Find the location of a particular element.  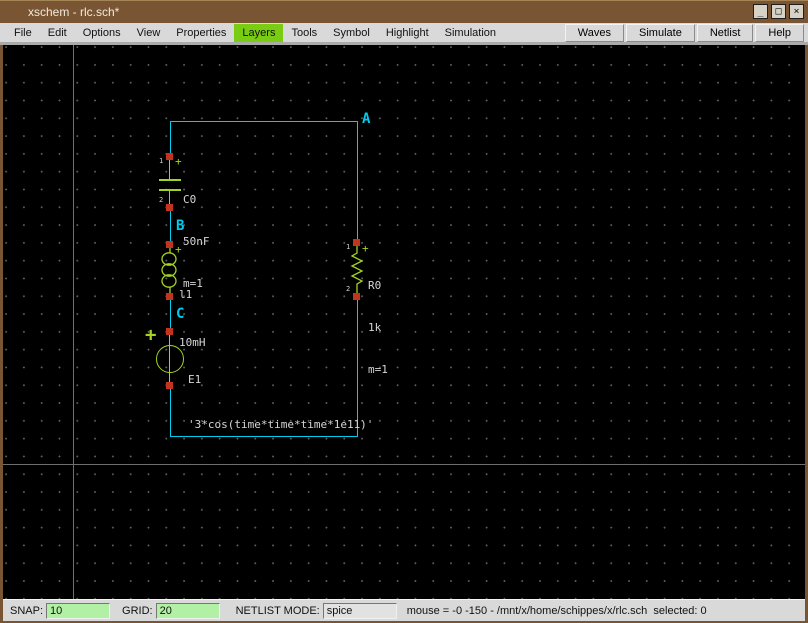

c0-lead-top is located at coordinates (169, 169).